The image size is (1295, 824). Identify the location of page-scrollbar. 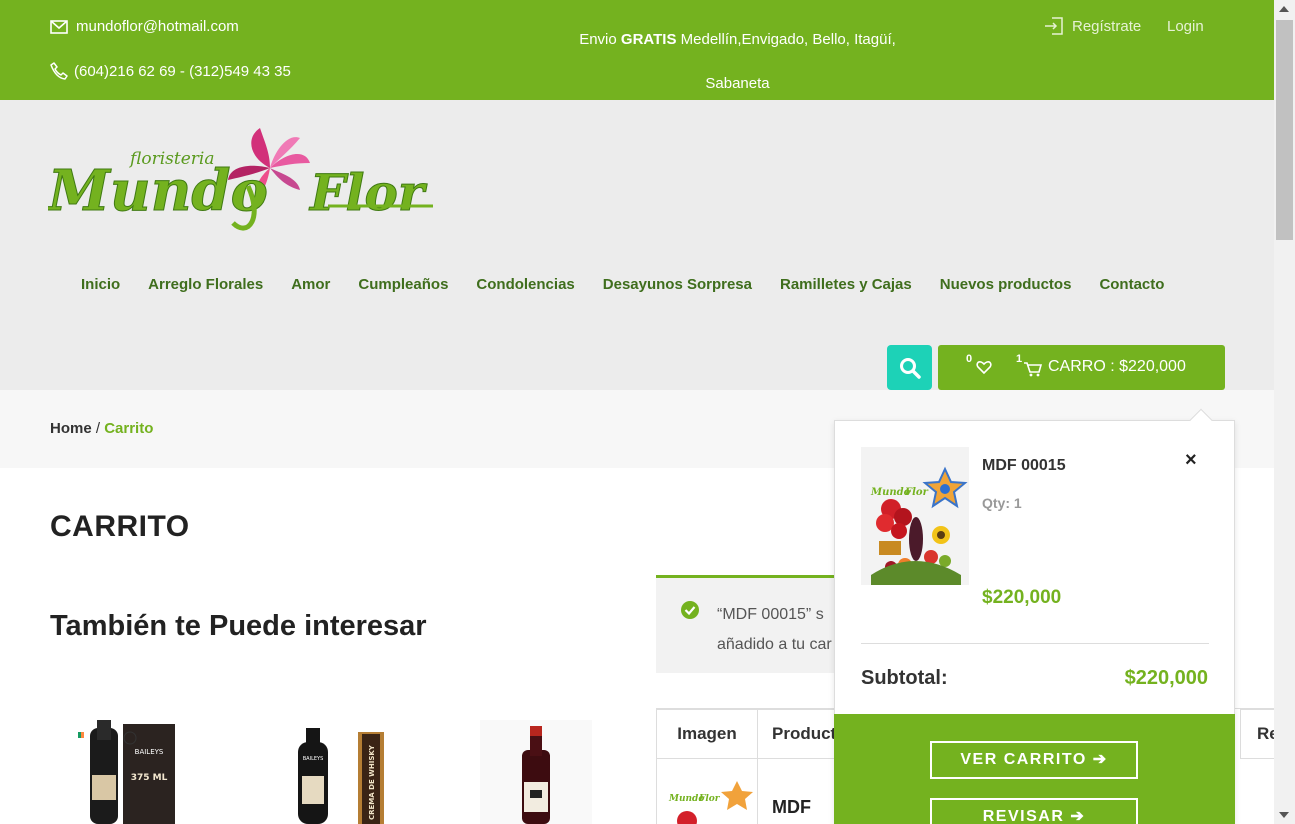
(1284, 412).